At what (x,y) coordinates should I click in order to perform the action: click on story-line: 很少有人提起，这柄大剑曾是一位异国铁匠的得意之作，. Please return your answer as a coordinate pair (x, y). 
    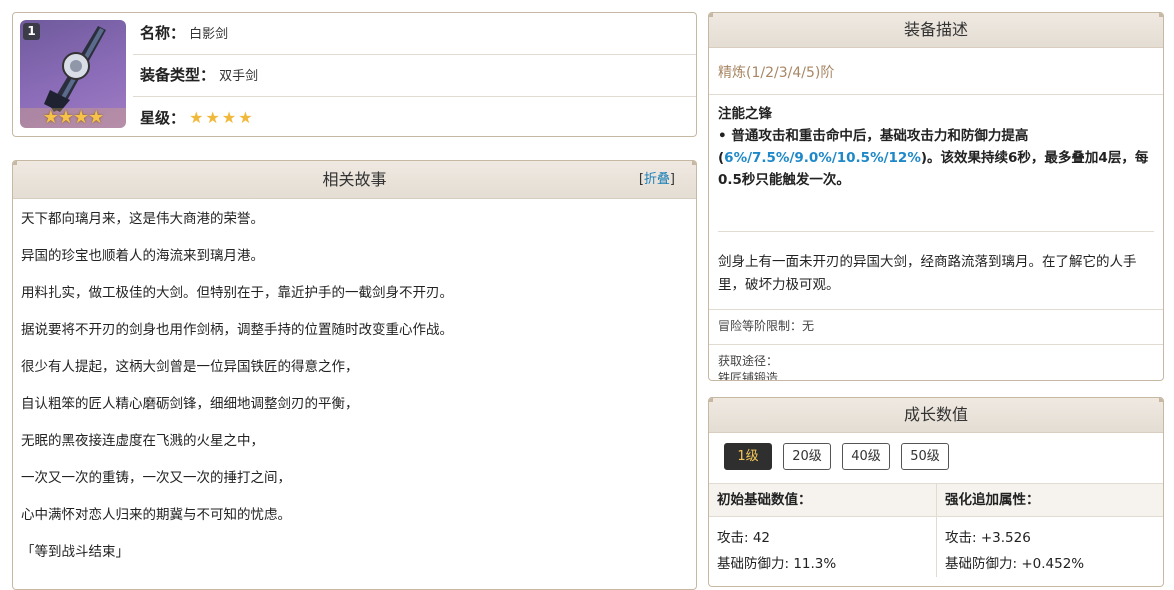
    Looking at the image, I should click on (190, 367).